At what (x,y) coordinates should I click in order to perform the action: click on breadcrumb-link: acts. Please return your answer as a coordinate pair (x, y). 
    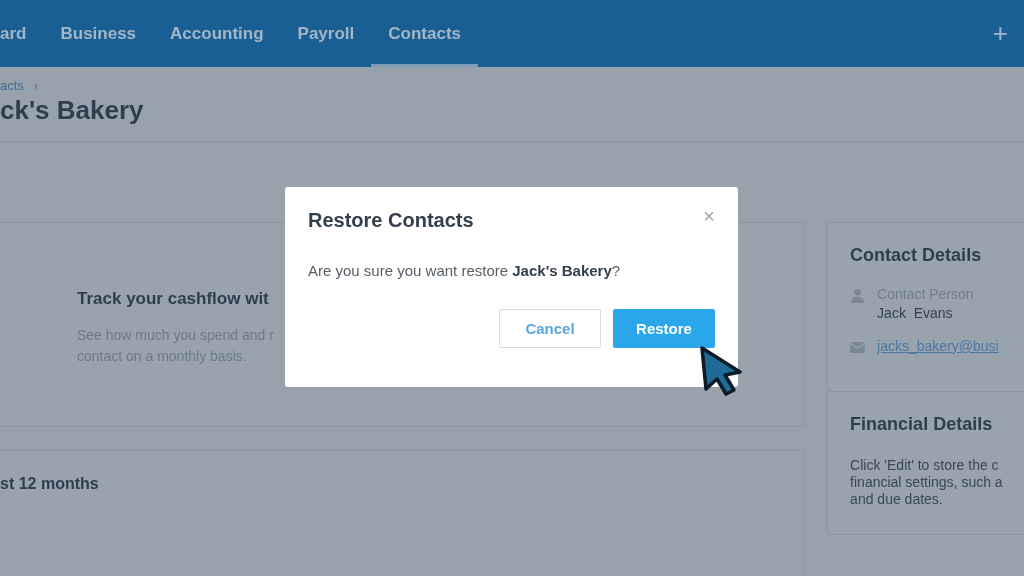
    Looking at the image, I should click on (12, 85).